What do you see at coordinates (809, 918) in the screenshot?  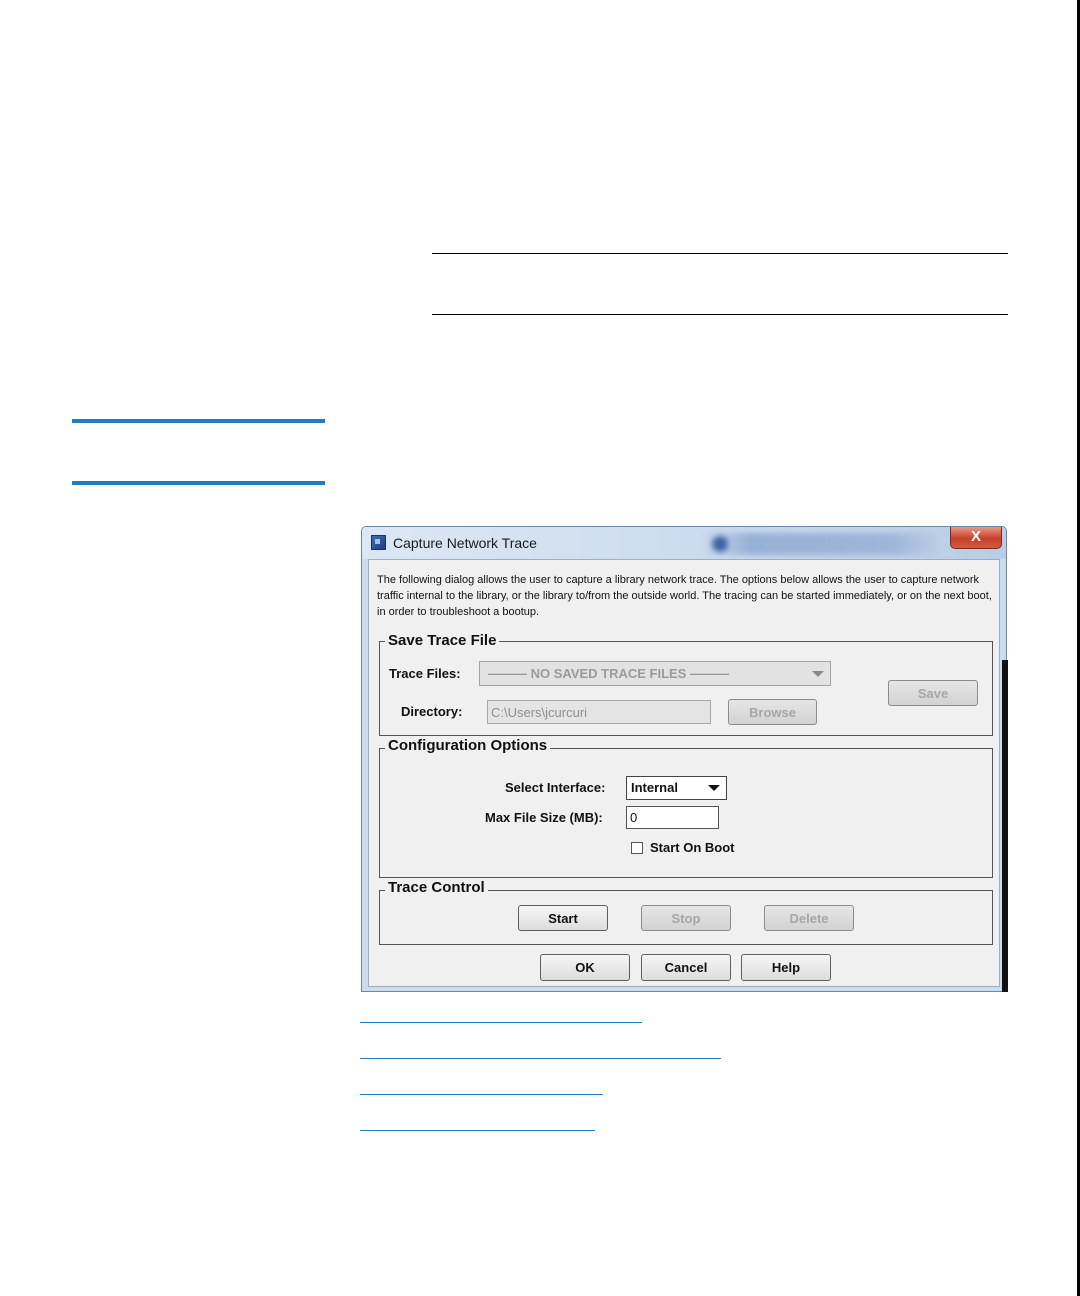 I see `delete-button: Delete` at bounding box center [809, 918].